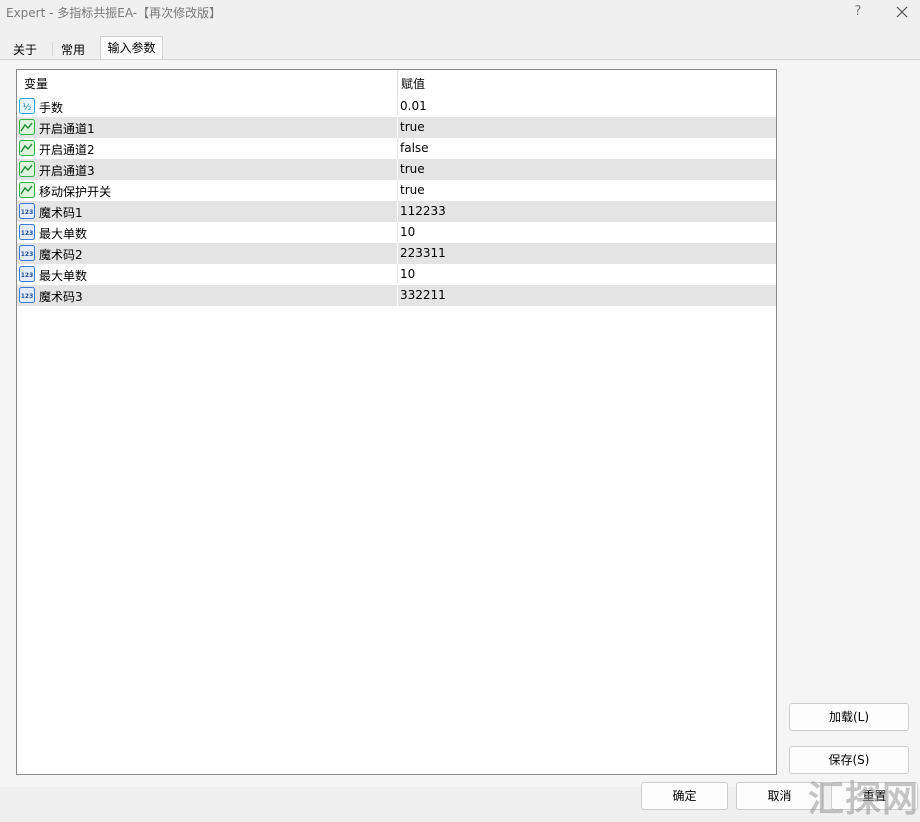 The image size is (920, 822). I want to click on table-header: 变量 赋值, so click(397, 83).